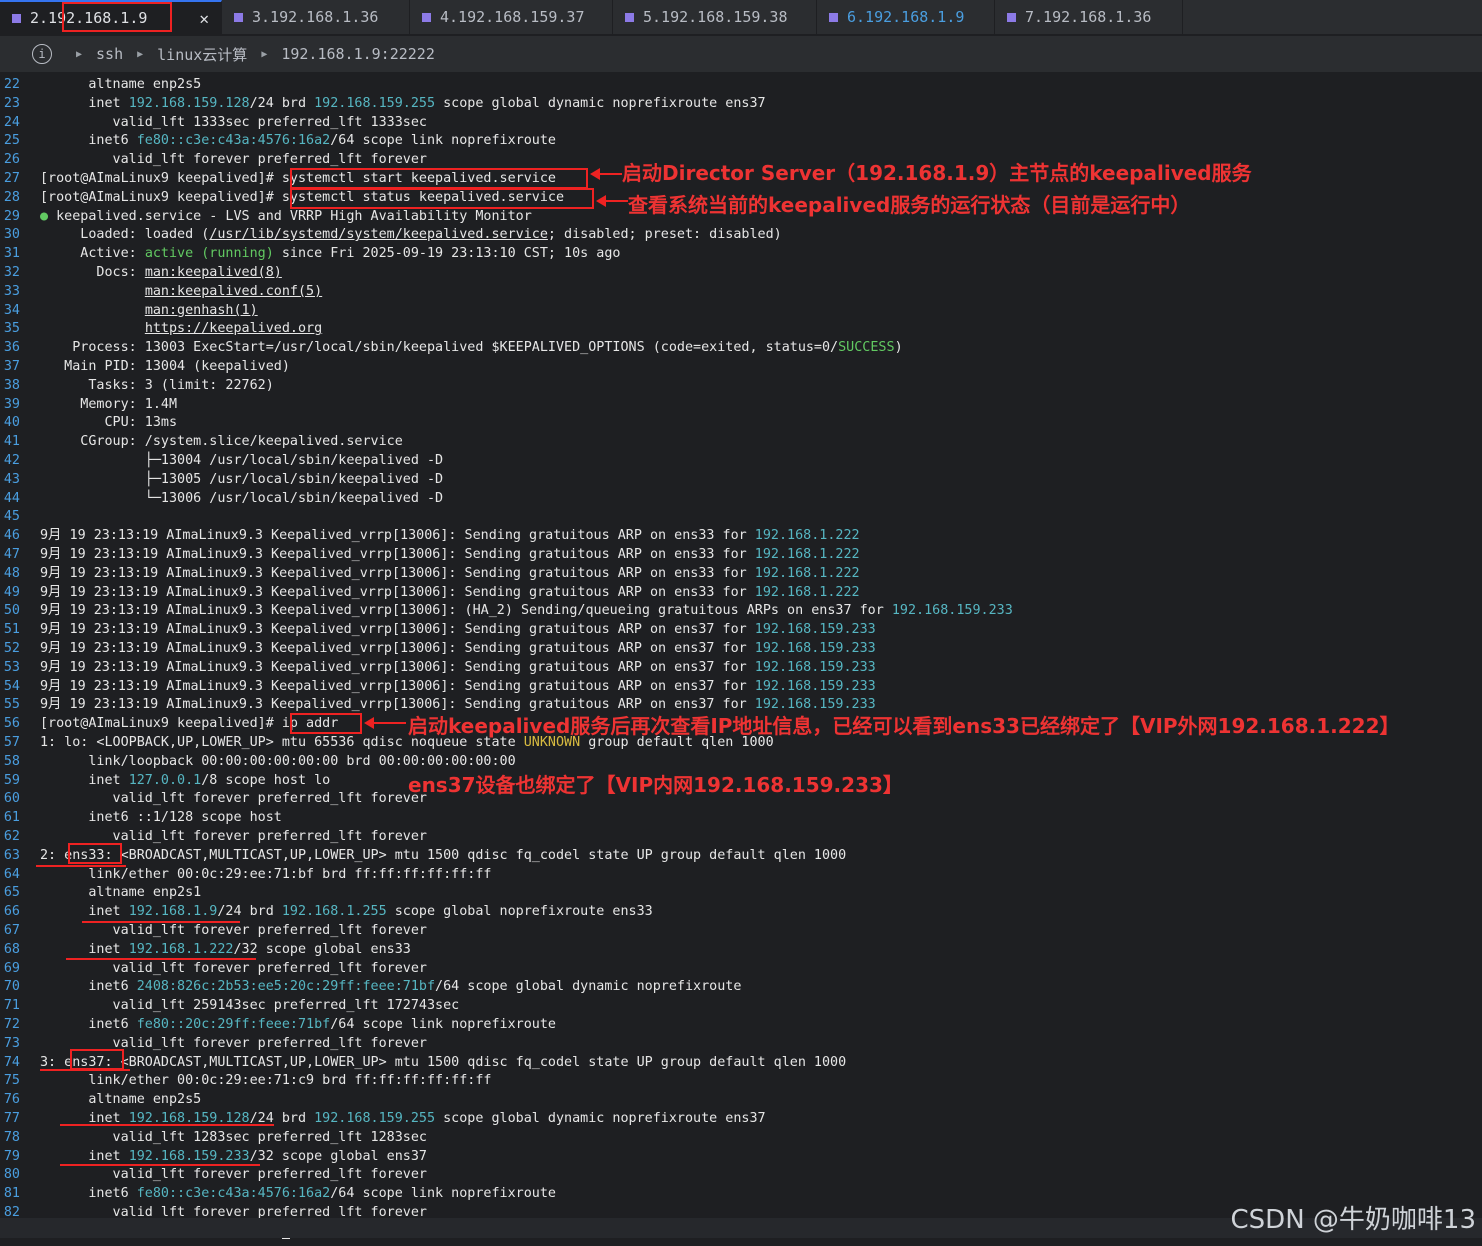  What do you see at coordinates (11, 648) in the screenshot?
I see `line-number: 52` at bounding box center [11, 648].